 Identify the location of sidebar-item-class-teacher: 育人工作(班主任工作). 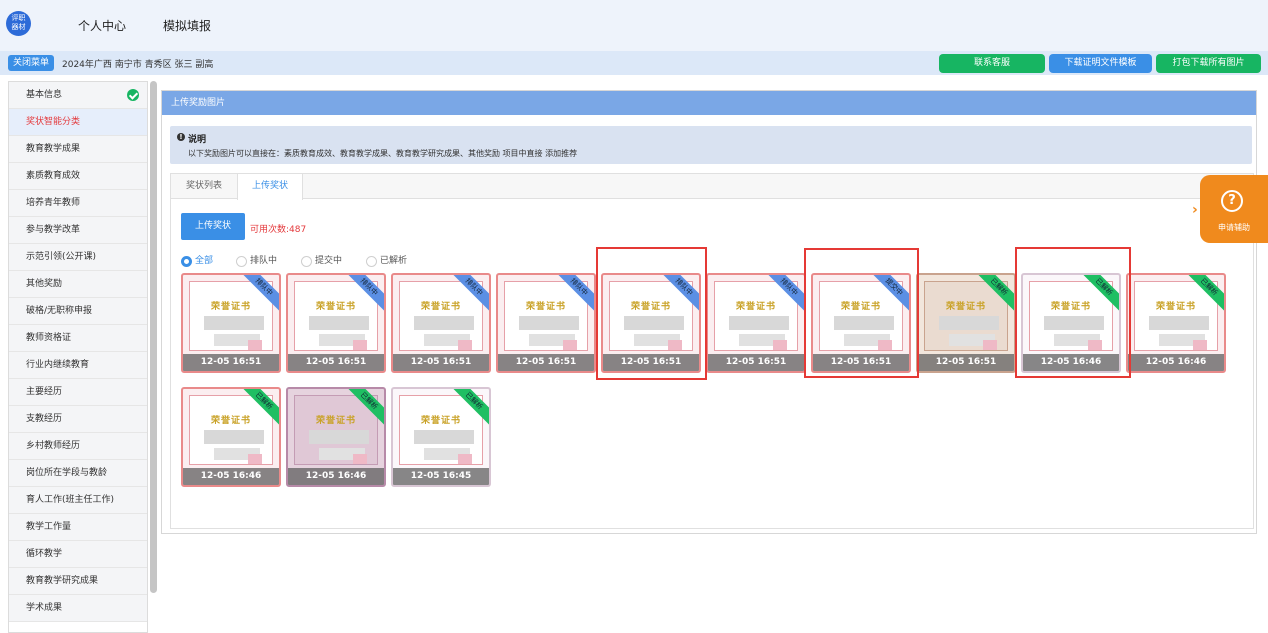
(78, 500).